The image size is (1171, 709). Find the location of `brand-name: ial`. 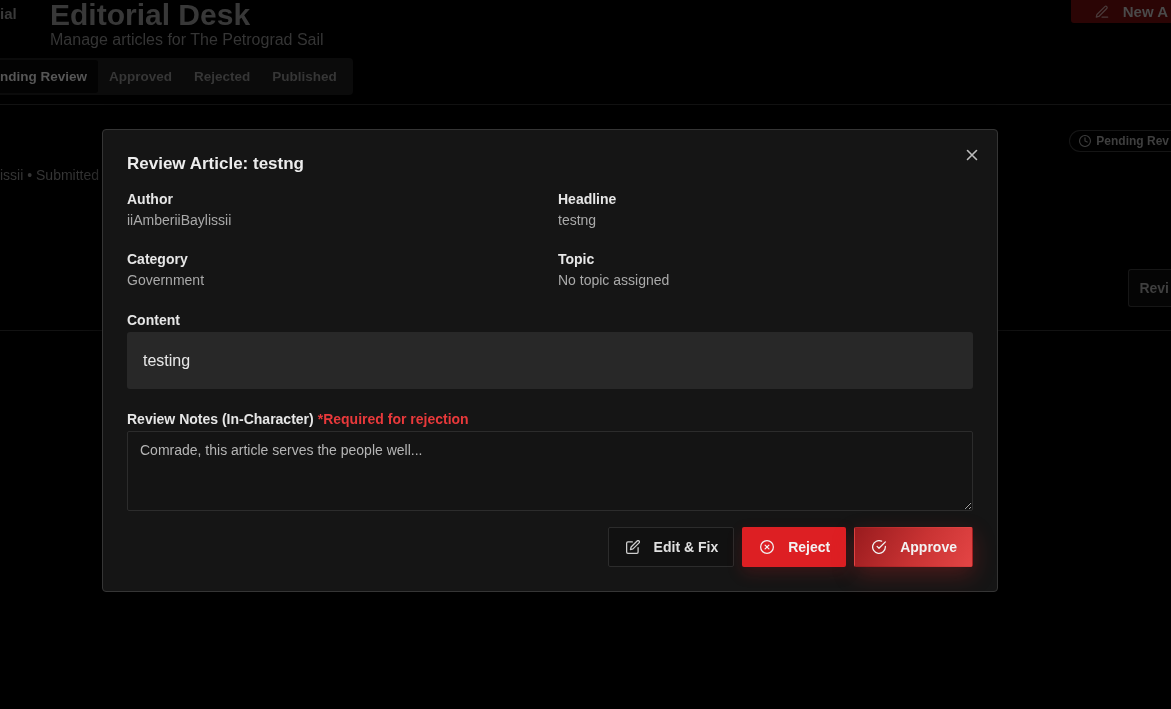

brand-name: ial is located at coordinates (9, 14).